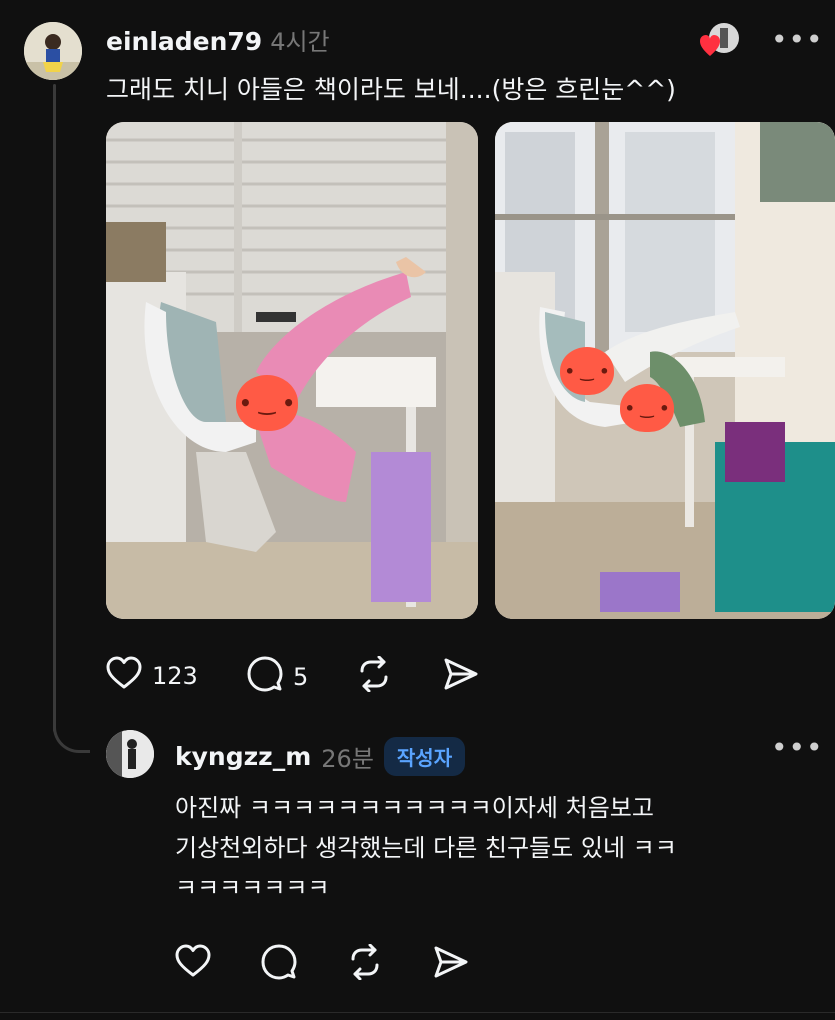 The image size is (835, 1020). Describe the element at coordinates (243, 756) in the screenshot. I see `reply-username: kyngzz_m` at that location.